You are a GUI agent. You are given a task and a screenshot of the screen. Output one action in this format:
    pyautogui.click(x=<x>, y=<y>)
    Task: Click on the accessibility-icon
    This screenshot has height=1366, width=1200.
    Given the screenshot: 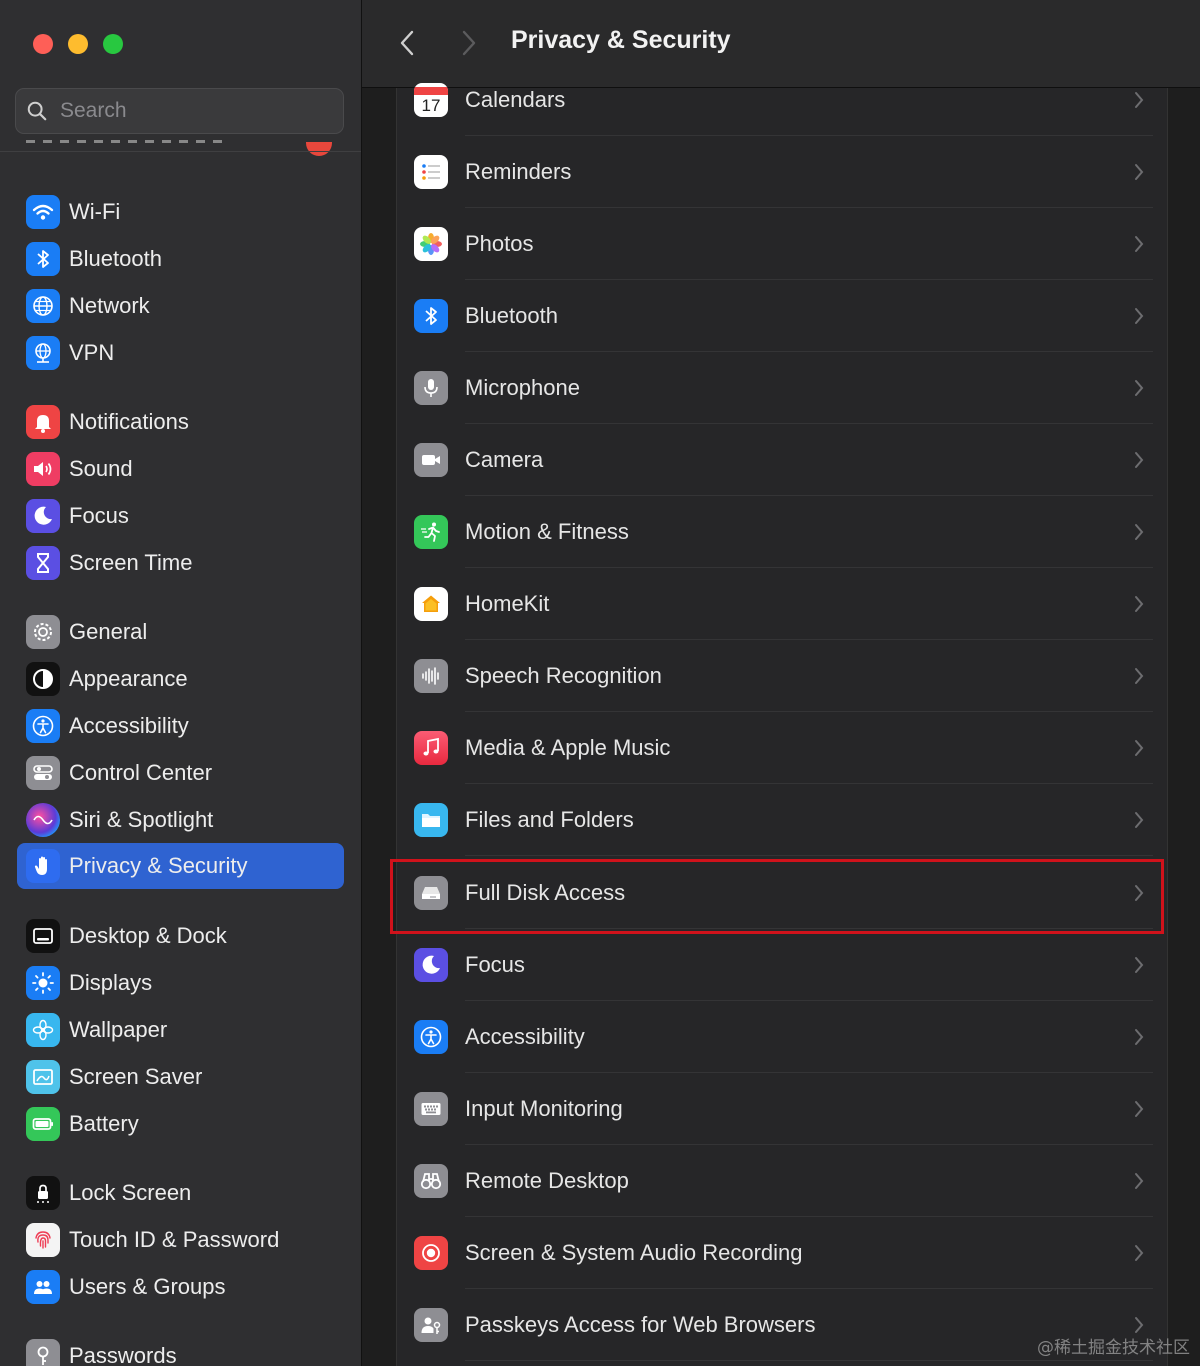 What is the action you would take?
    pyautogui.click(x=43, y=726)
    